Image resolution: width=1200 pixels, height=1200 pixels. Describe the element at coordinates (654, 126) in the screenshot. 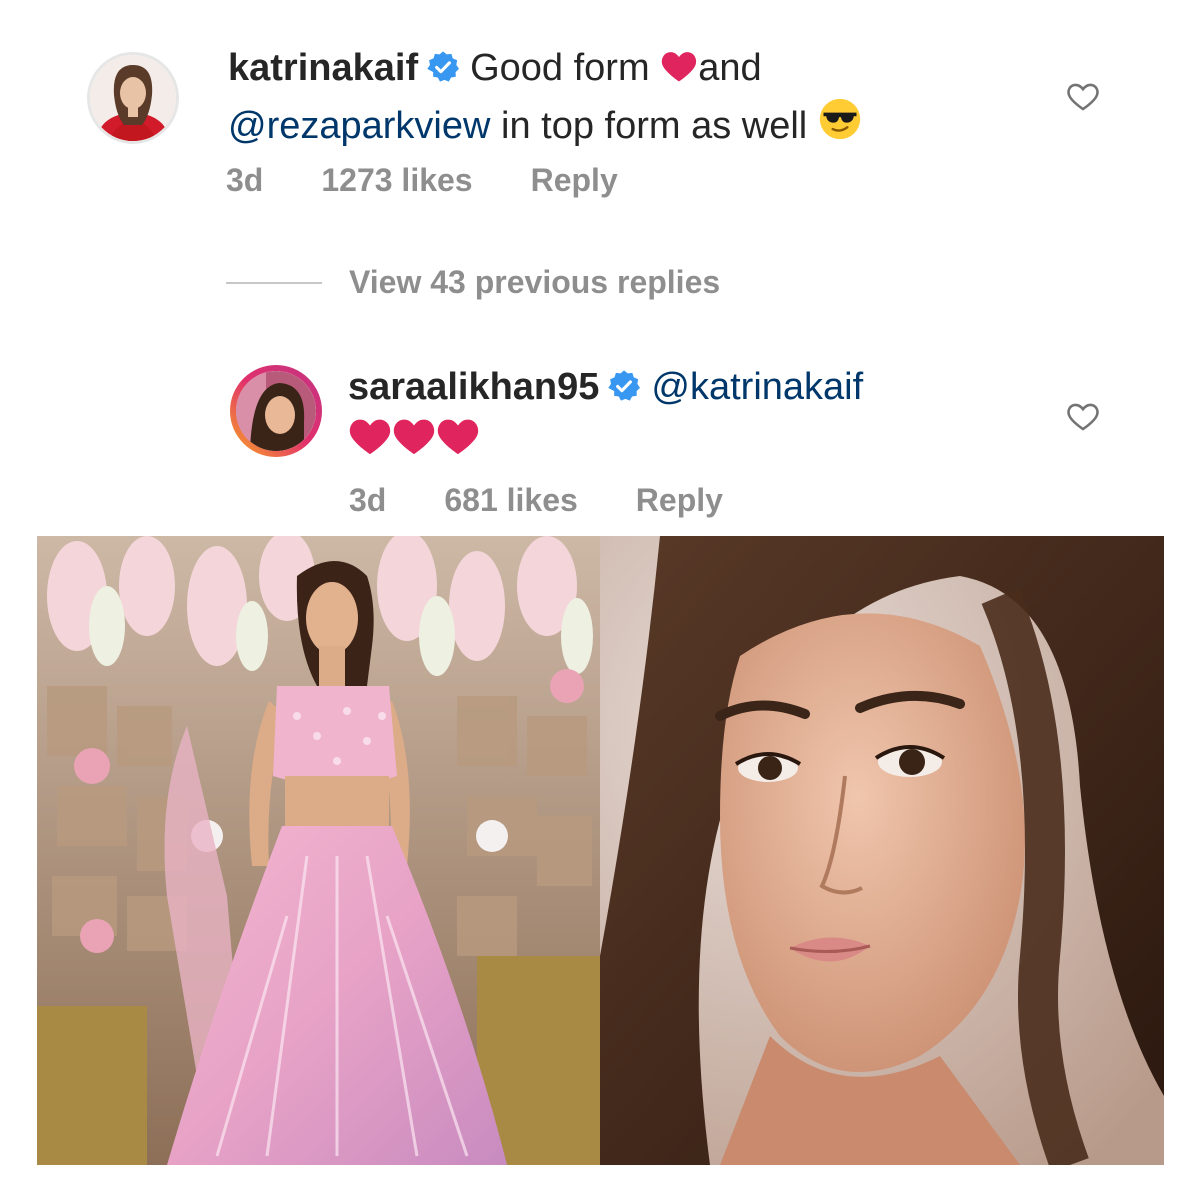

I see `comment-text-part3: in top form as well` at that location.